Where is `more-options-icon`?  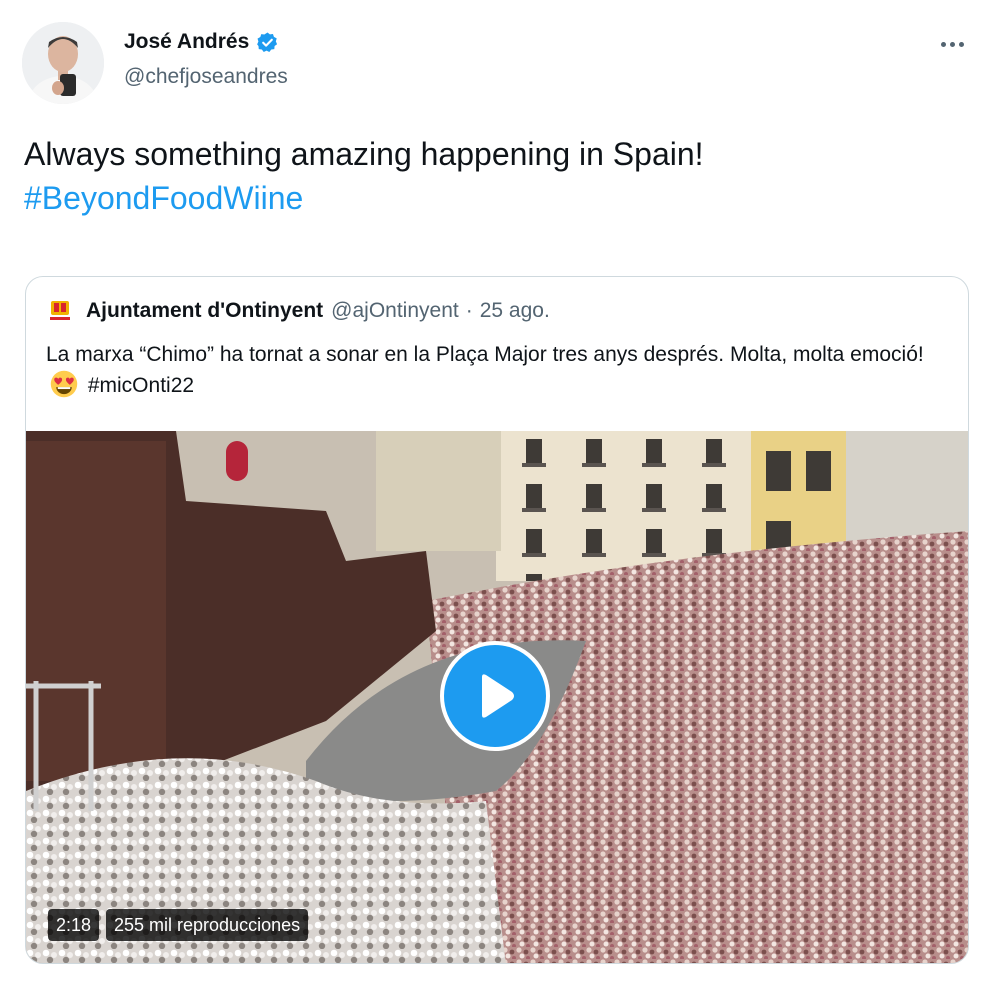
more-options-icon is located at coordinates (952, 44).